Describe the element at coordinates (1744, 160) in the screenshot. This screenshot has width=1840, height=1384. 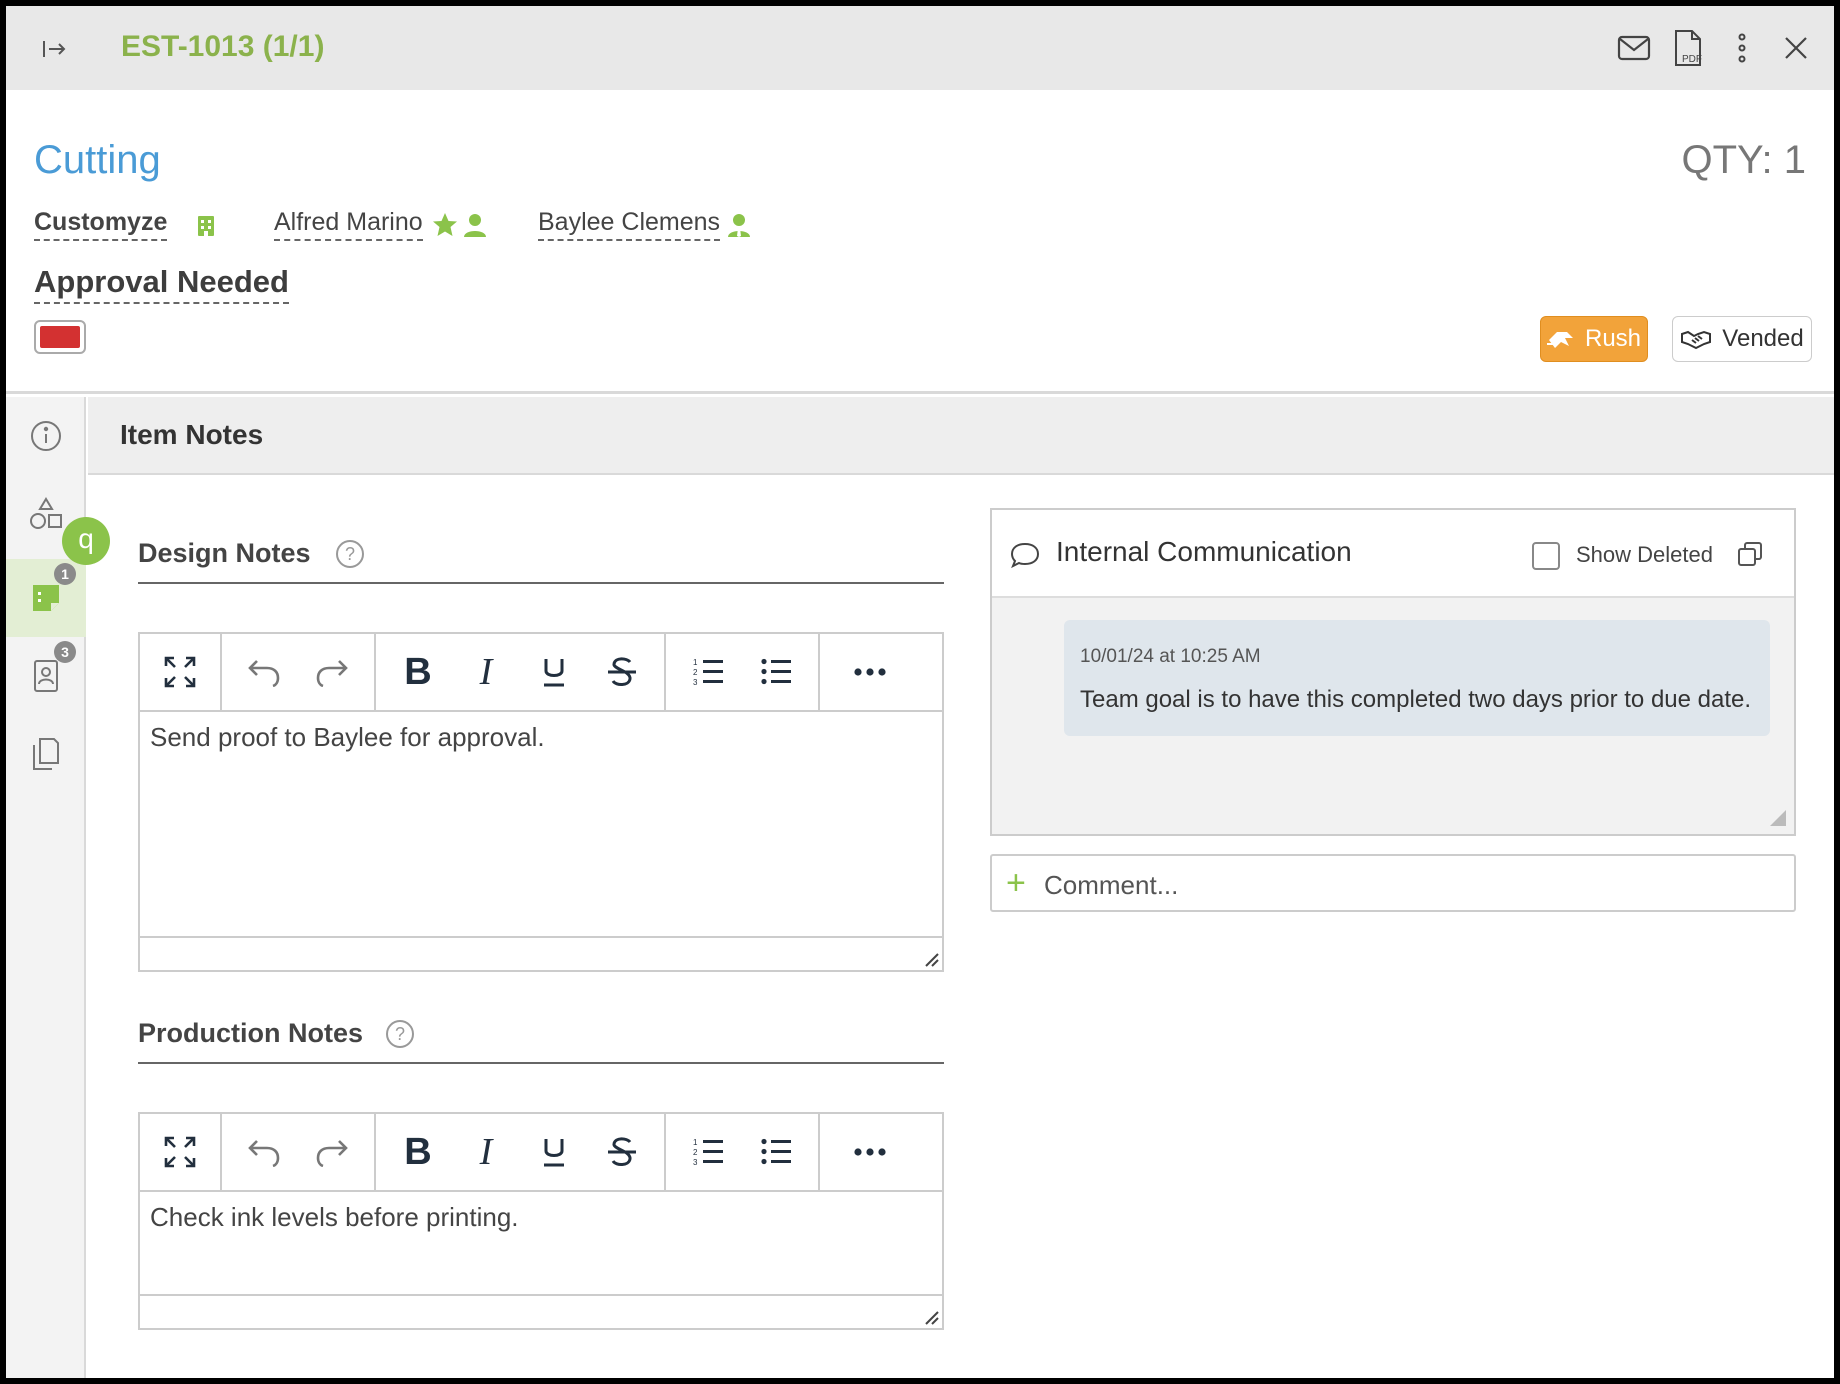
I see `quantity: QTY: 1` at that location.